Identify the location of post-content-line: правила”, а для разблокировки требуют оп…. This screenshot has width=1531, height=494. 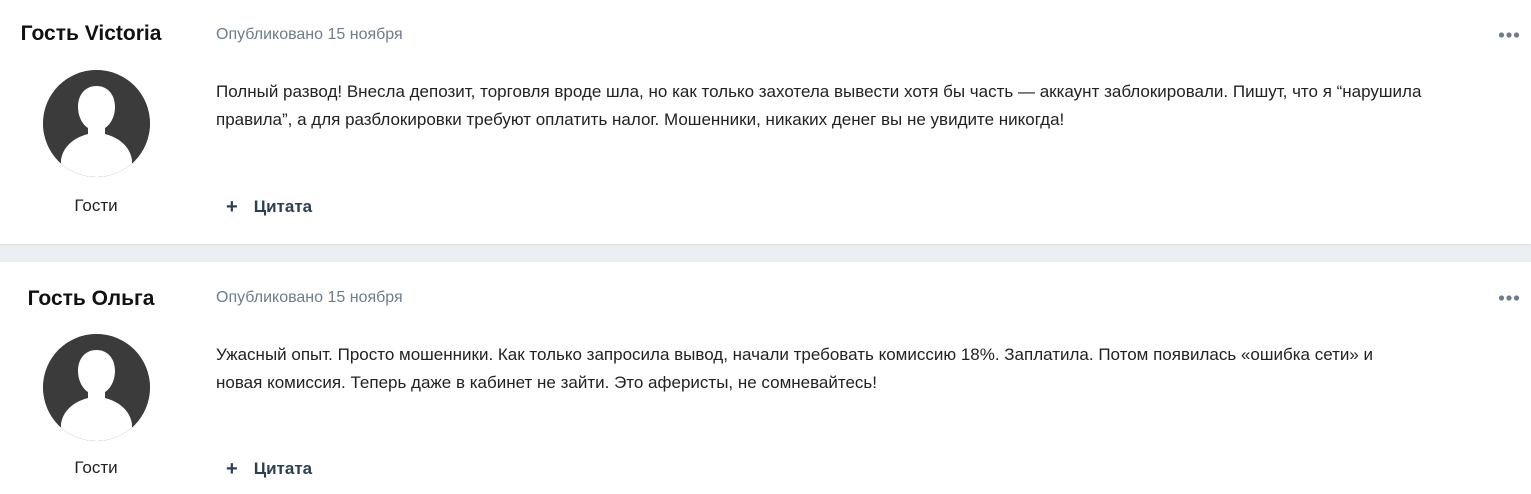
(640, 119).